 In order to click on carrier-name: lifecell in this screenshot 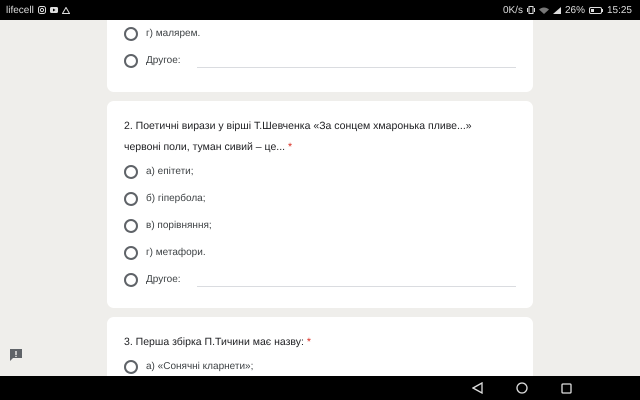, I will do `click(20, 10)`.